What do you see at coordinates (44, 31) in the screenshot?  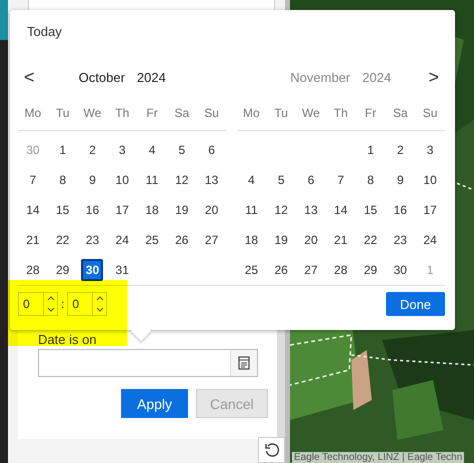 I see `today-button: Today` at bounding box center [44, 31].